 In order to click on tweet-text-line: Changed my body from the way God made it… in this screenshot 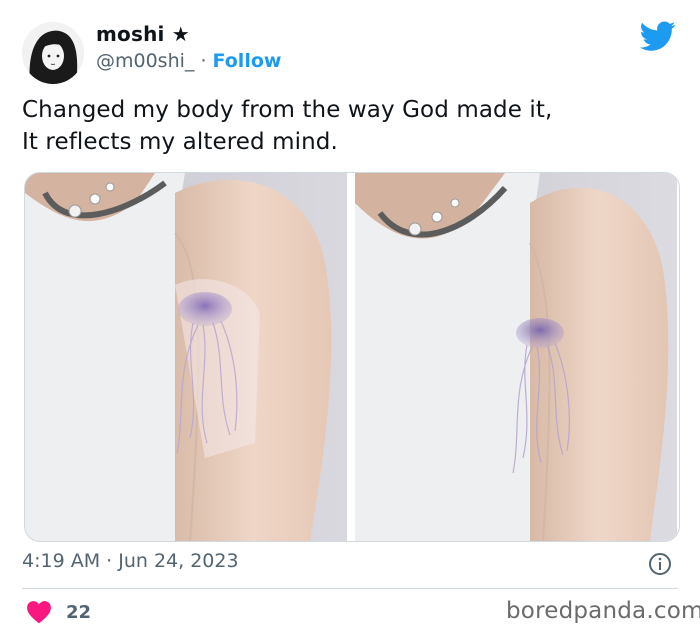, I will do `click(287, 110)`.